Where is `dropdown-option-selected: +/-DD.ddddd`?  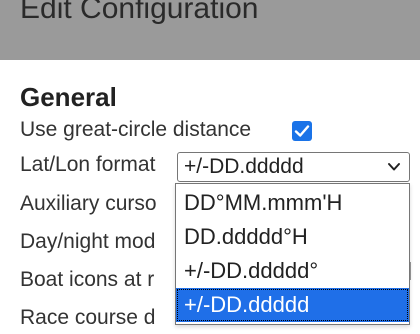 dropdown-option-selected: +/-DD.ddddd is located at coordinates (292, 305).